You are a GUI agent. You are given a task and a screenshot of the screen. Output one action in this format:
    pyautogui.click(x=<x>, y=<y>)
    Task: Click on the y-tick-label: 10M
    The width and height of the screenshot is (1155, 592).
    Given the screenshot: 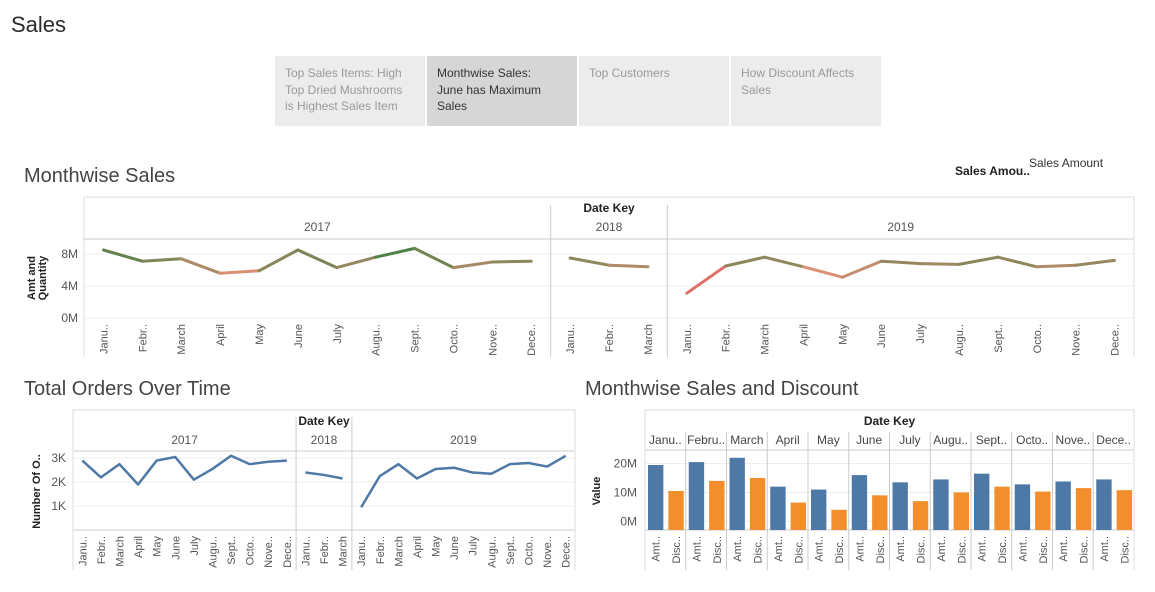 What is the action you would take?
    pyautogui.click(x=625, y=492)
    